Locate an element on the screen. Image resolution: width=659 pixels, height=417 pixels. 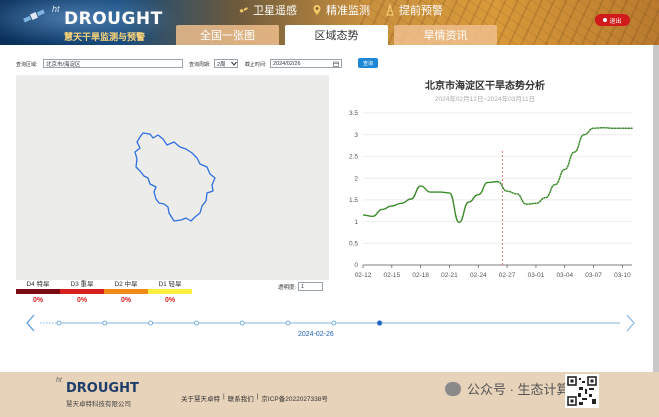
legend-d1-swatch is located at coordinates (170, 291).